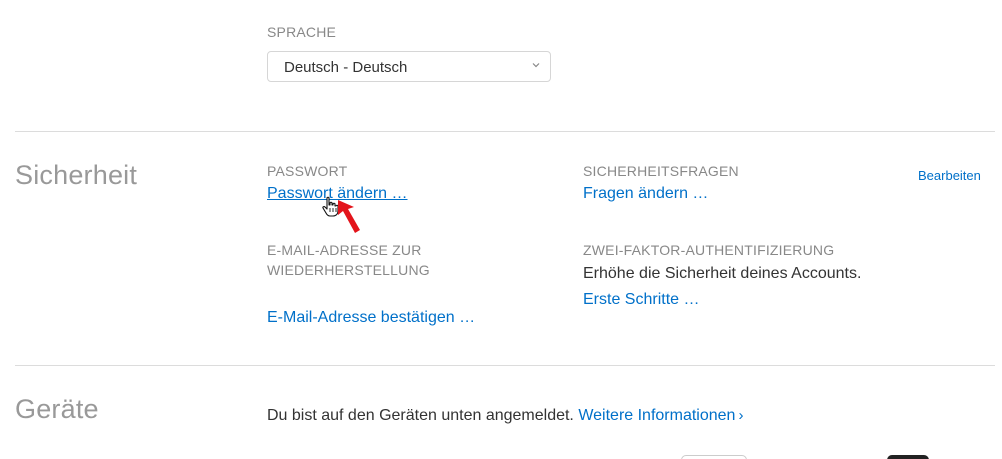  I want to click on chevron-right-icon: ›, so click(741, 415).